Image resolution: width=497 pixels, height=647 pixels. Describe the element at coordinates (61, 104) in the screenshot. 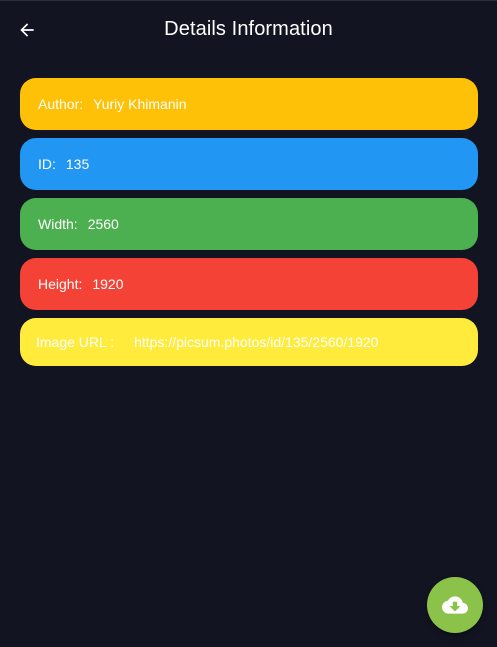

I see `author-label: Author:` at that location.